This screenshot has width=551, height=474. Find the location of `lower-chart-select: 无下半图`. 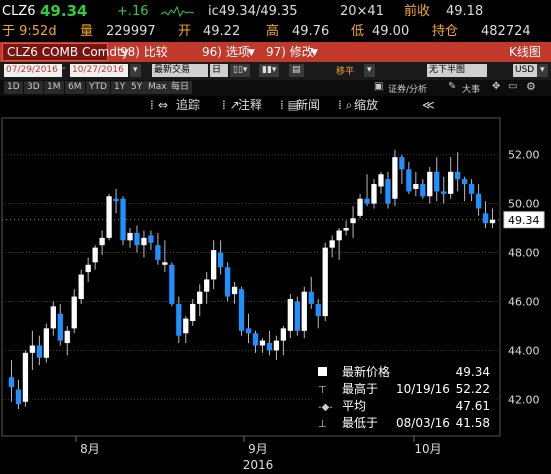

lower-chart-select: 无下半图 is located at coordinates (457, 70).